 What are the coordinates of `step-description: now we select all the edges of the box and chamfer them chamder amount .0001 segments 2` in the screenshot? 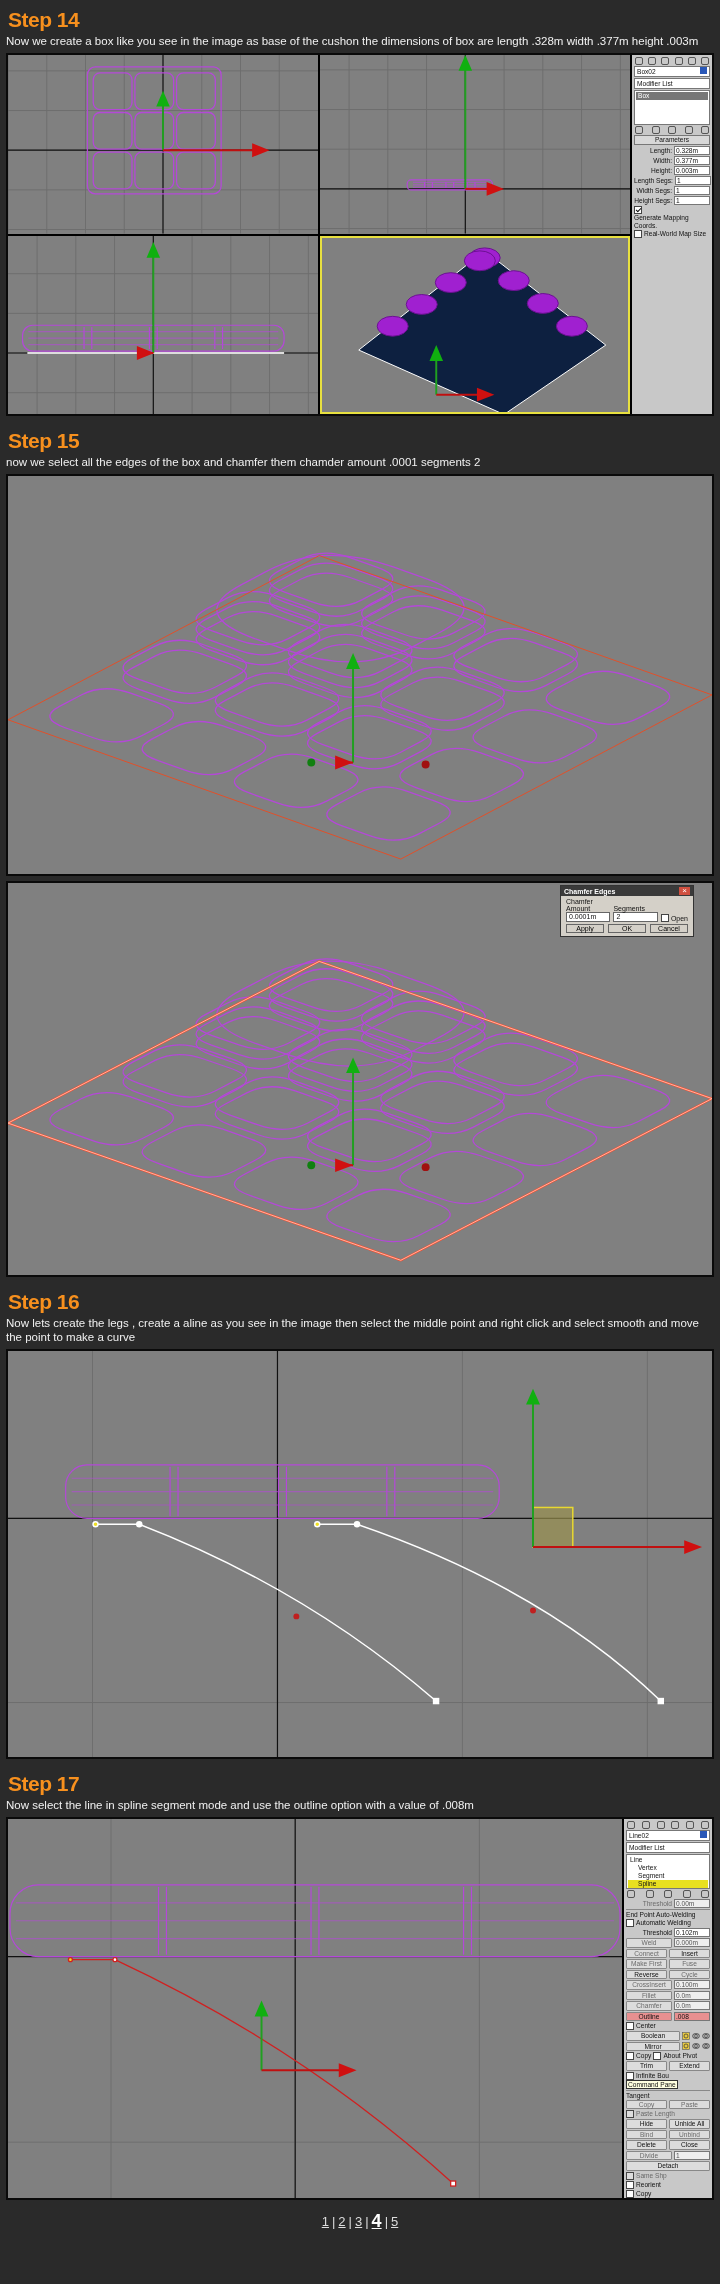 It's located at (244, 462).